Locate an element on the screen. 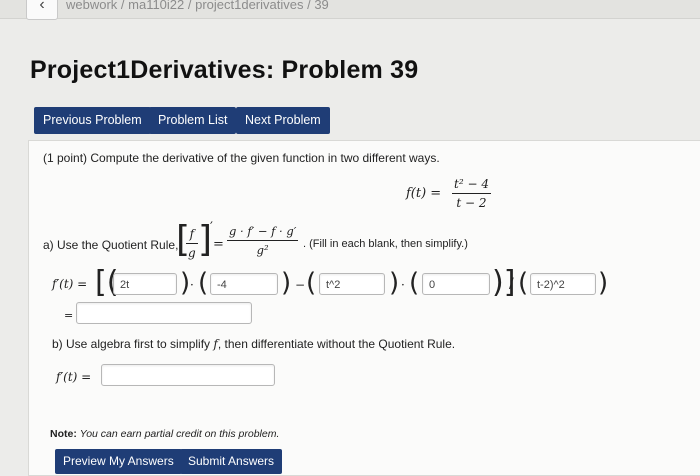 Image resolution: width=700 pixels, height=476 pixels. rule-lhs-denominator: g is located at coordinates (192, 253).